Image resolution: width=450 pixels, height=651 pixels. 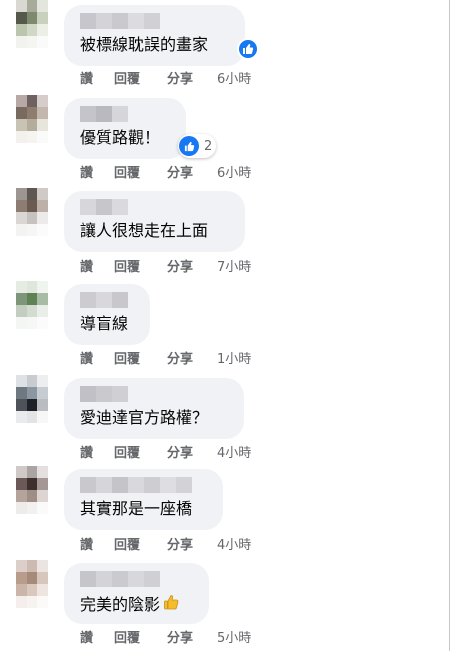 I want to click on comment-actions: 讚 回覆 分享 5小時, so click(x=165, y=639).